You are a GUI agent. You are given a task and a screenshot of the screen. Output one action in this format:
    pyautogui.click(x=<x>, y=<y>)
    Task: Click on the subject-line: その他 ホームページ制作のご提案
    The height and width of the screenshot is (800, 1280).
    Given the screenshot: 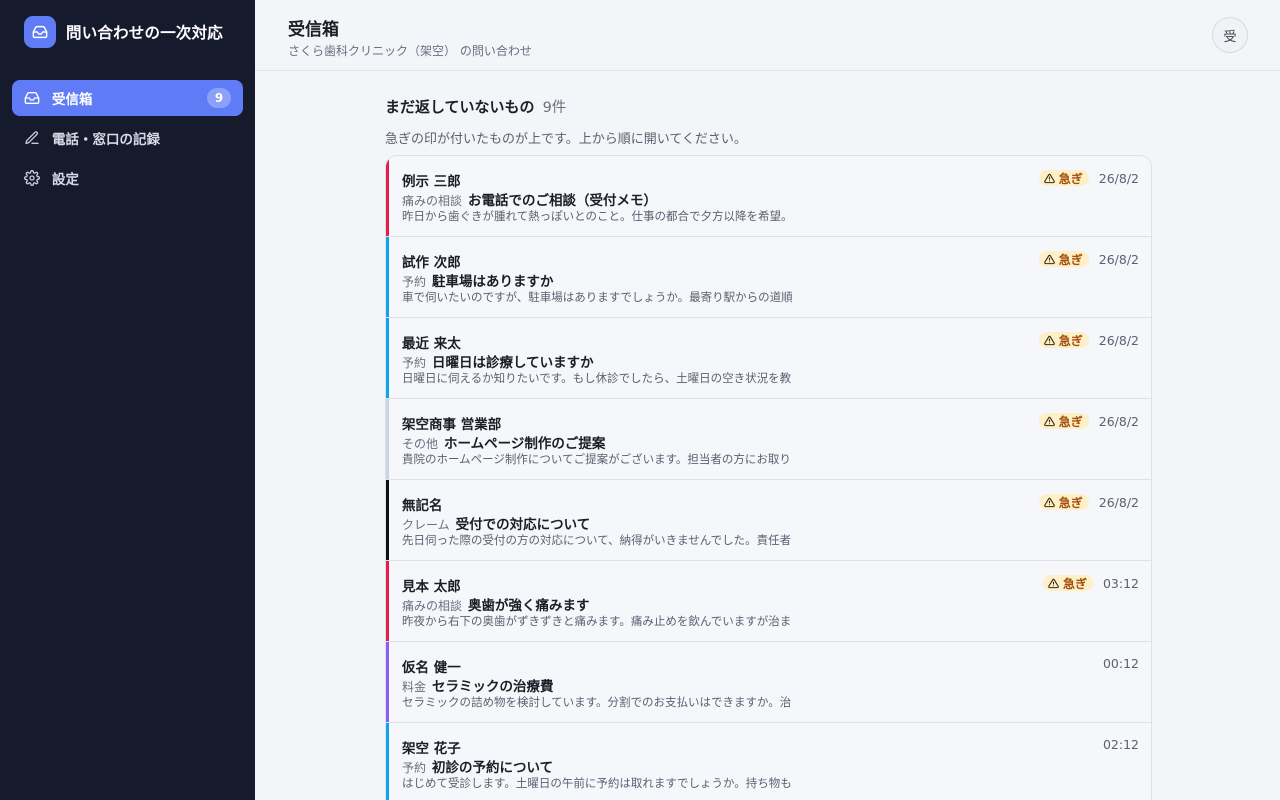 What is the action you would take?
    pyautogui.click(x=503, y=442)
    